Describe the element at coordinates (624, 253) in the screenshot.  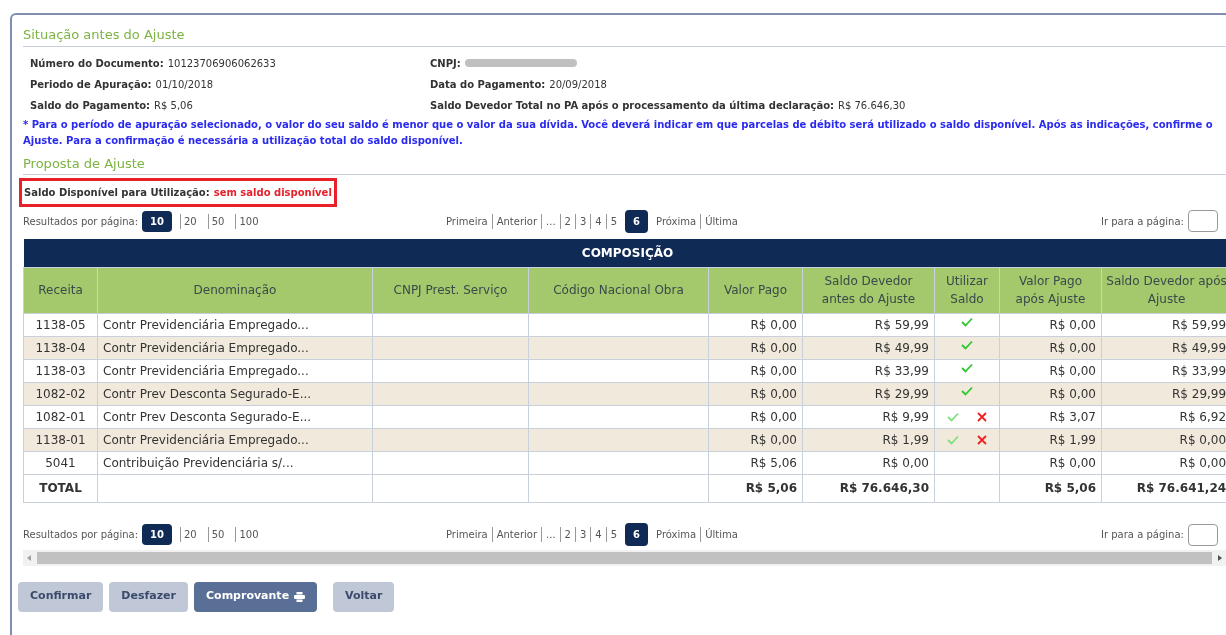
I see `table-title: COMPOSIÇÃO` at that location.